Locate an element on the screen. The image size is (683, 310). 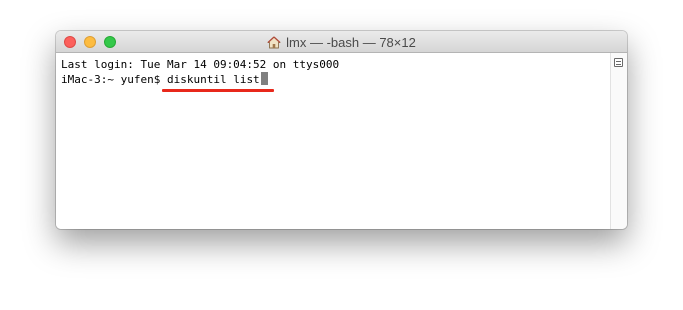
scrollbar is located at coordinates (618, 141).